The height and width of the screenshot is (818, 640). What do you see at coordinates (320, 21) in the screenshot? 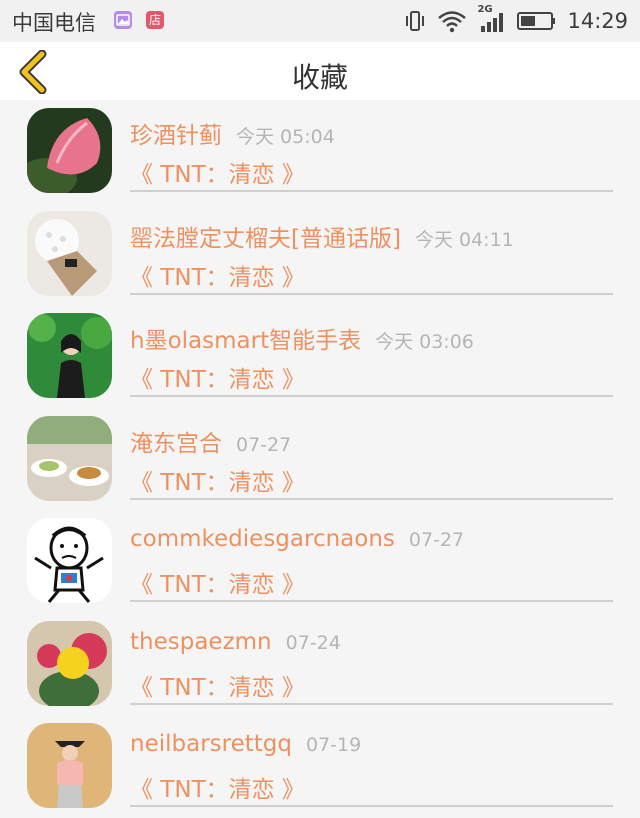
I see `status-bar: 中国电信 店 2G 14:29` at bounding box center [320, 21].